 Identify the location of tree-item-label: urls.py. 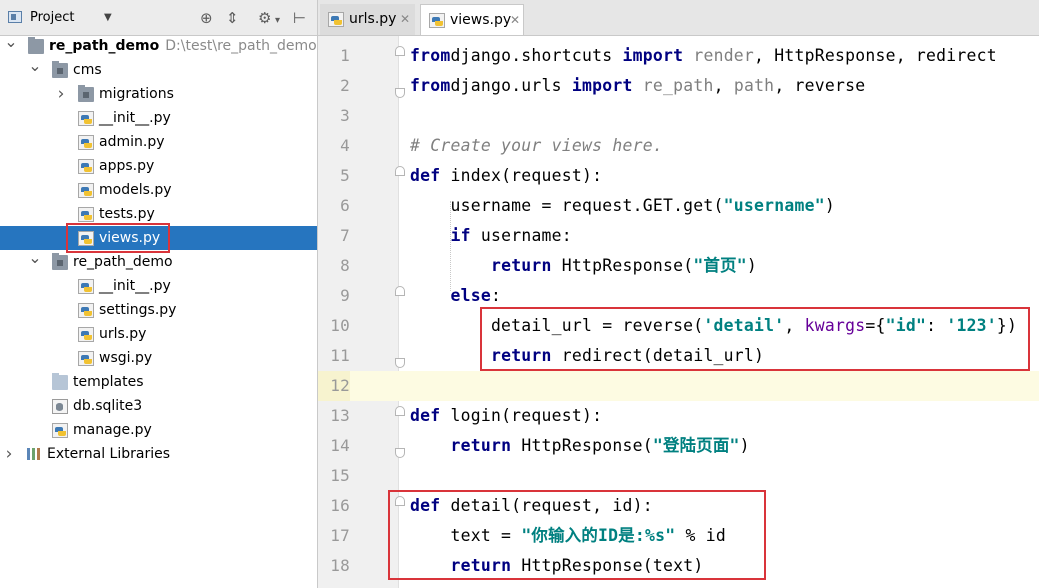
(123, 334).